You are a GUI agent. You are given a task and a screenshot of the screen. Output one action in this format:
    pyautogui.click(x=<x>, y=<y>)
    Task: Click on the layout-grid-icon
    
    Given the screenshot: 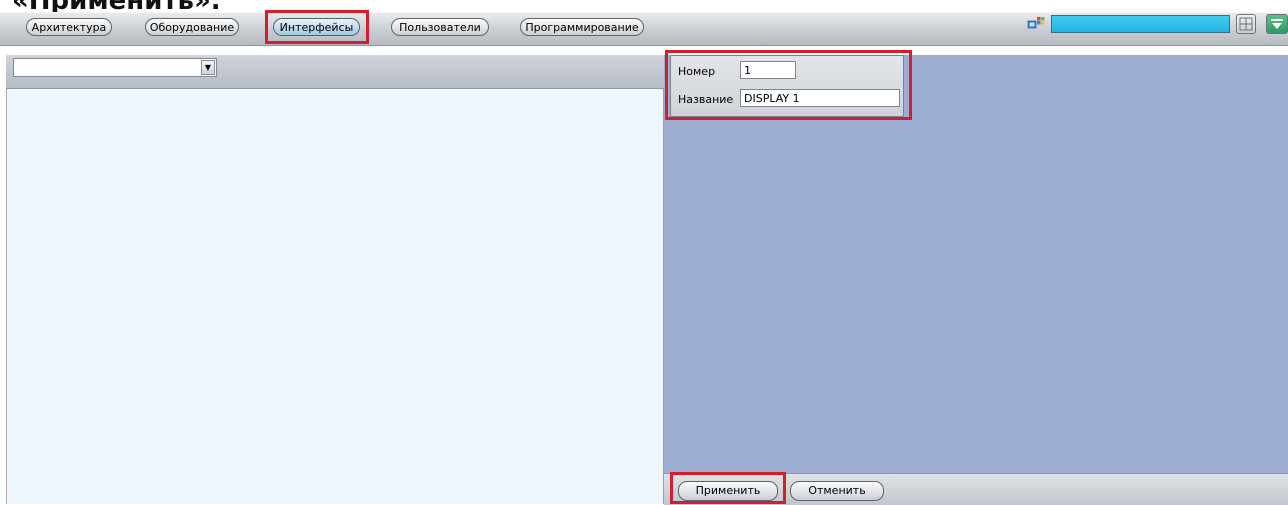 What is the action you would take?
    pyautogui.click(x=1246, y=24)
    